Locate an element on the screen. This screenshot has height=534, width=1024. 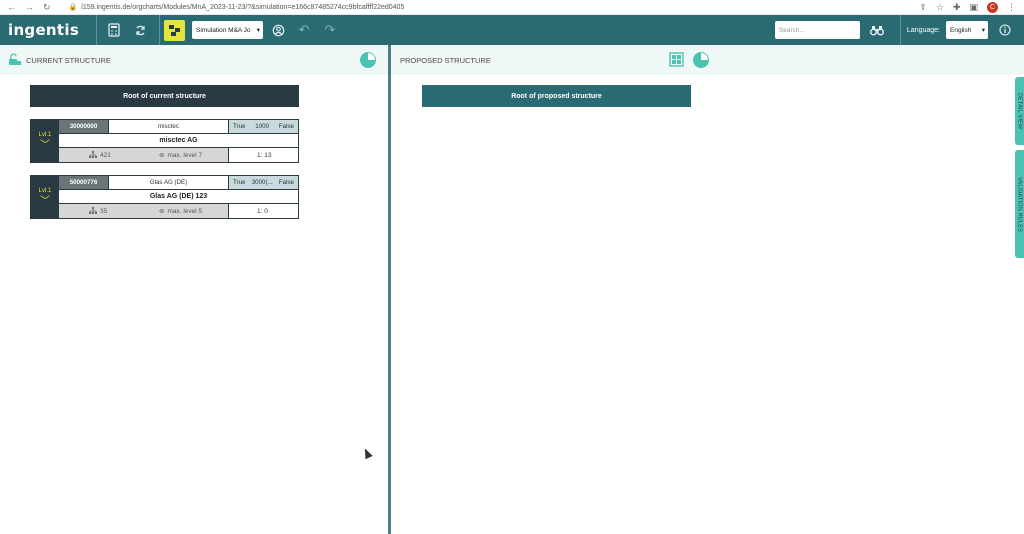
proposed-header-tools is located at coordinates (689, 60).